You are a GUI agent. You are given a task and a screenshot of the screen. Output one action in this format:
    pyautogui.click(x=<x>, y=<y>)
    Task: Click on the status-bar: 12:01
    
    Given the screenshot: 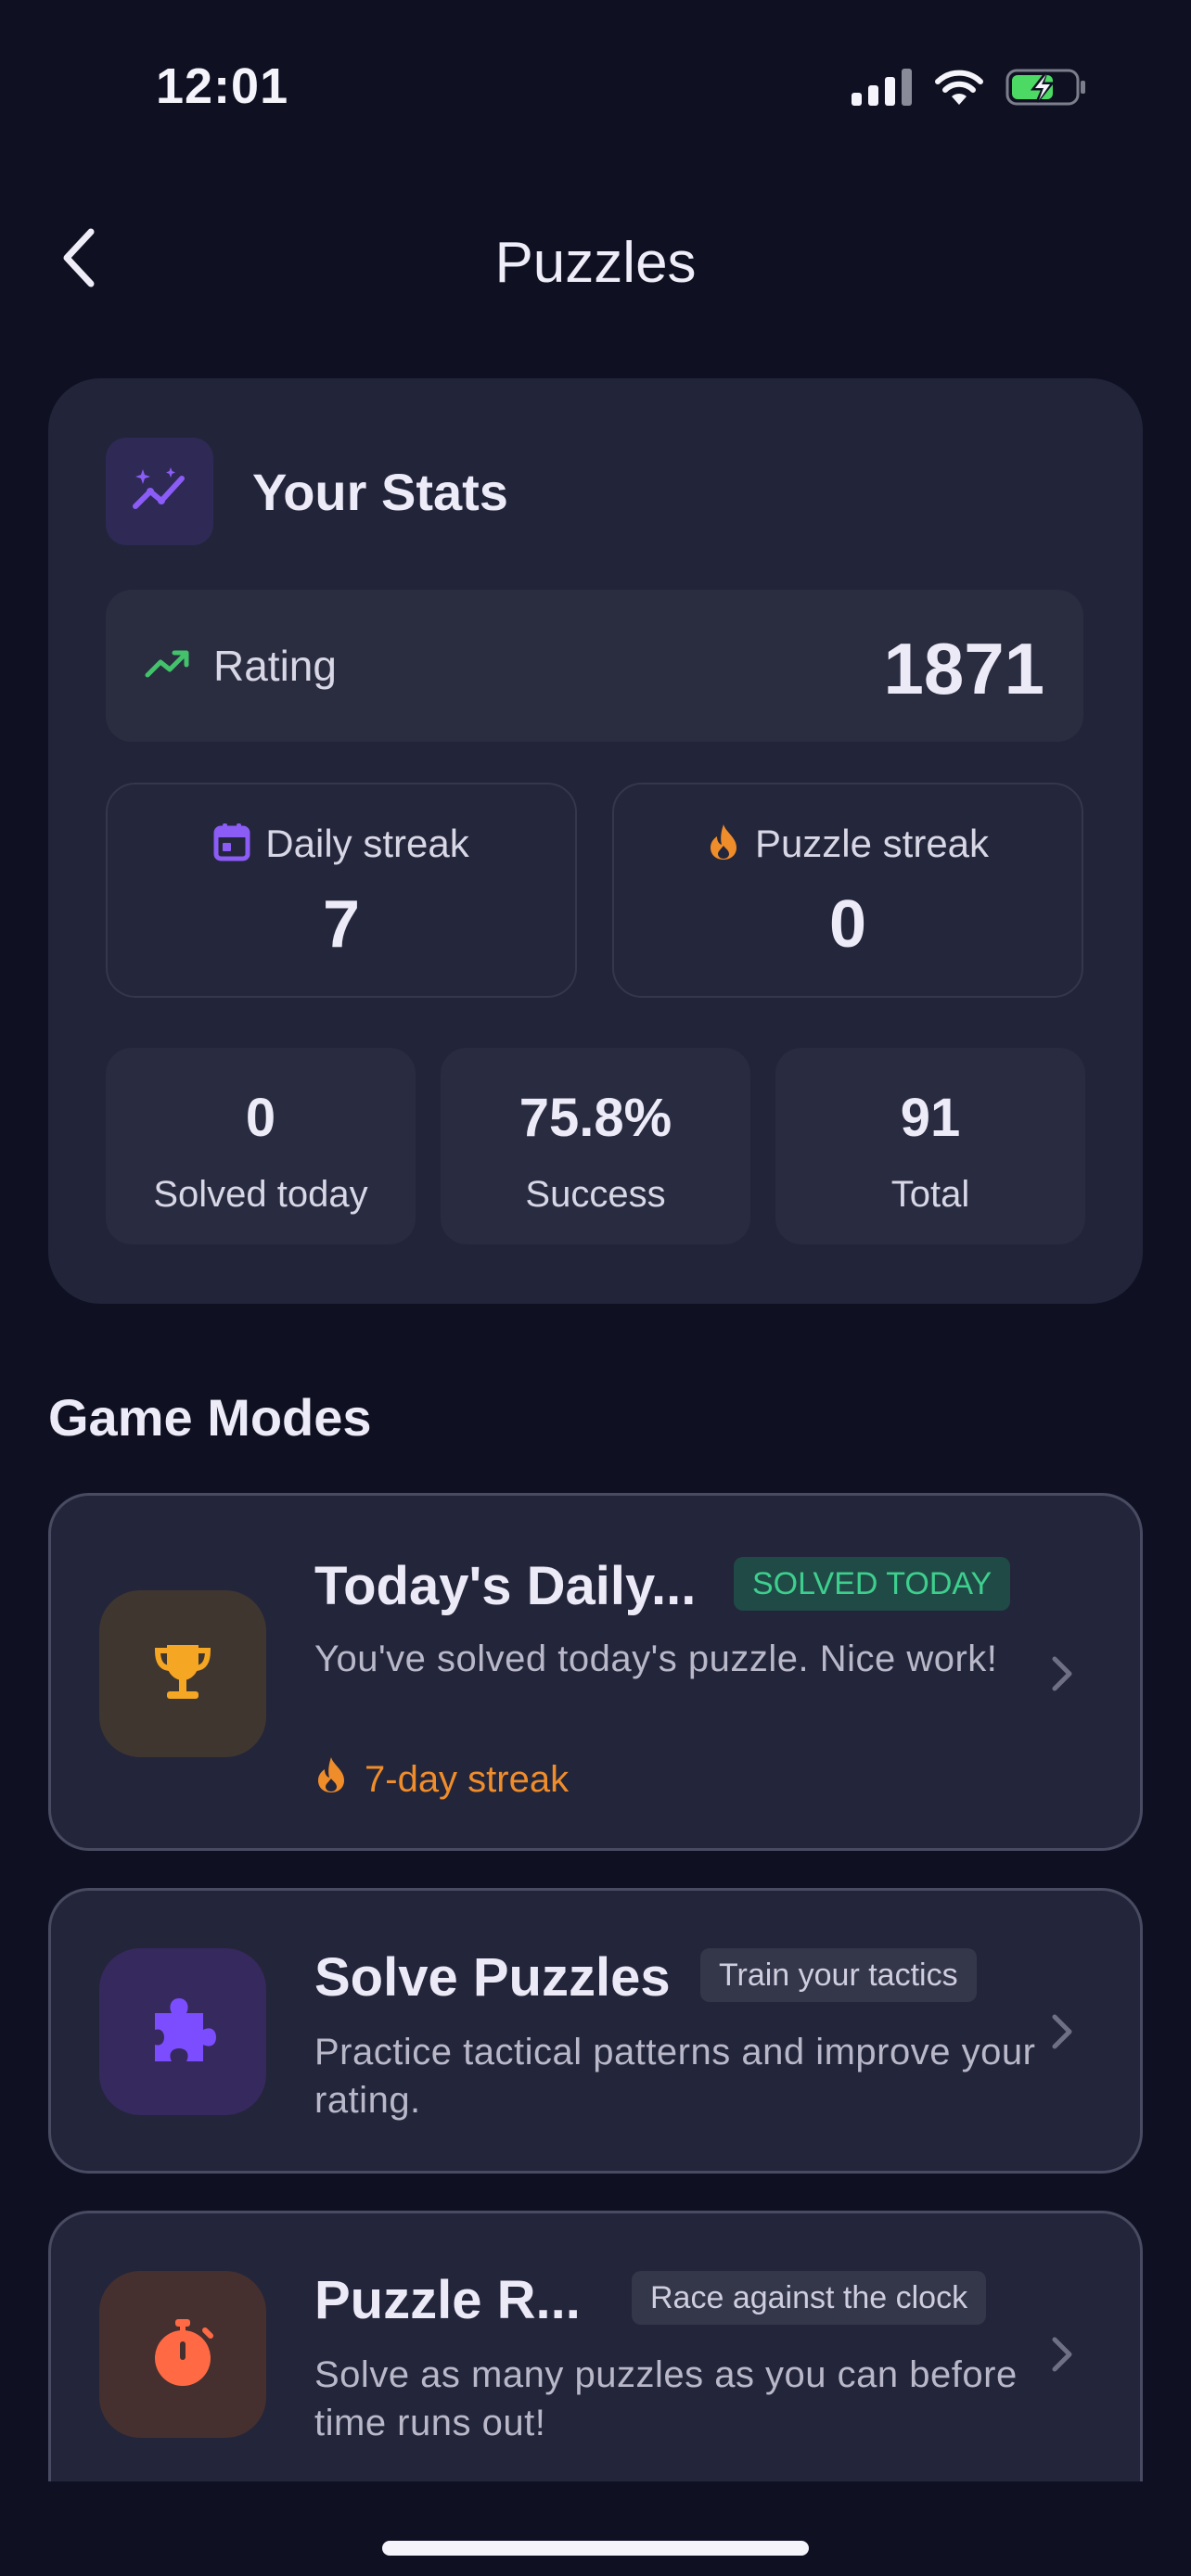 What is the action you would take?
    pyautogui.click(x=595, y=88)
    